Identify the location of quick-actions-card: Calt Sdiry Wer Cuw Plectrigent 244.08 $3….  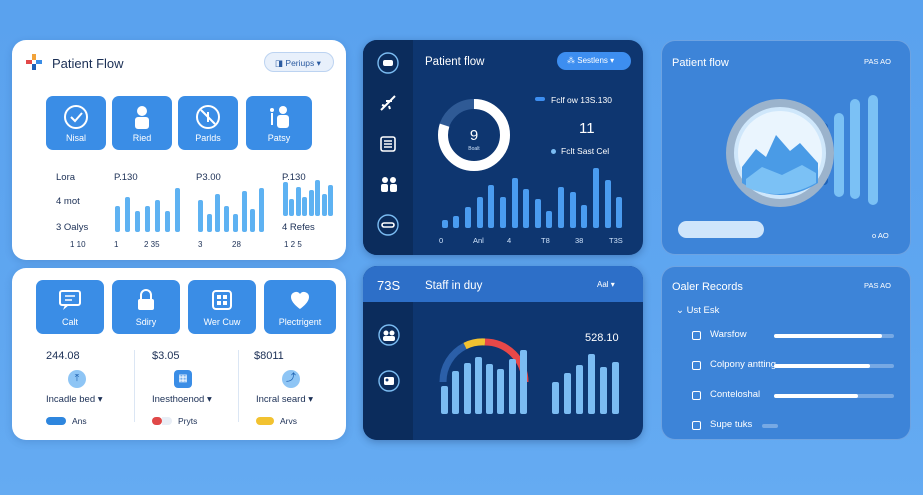
(179, 354).